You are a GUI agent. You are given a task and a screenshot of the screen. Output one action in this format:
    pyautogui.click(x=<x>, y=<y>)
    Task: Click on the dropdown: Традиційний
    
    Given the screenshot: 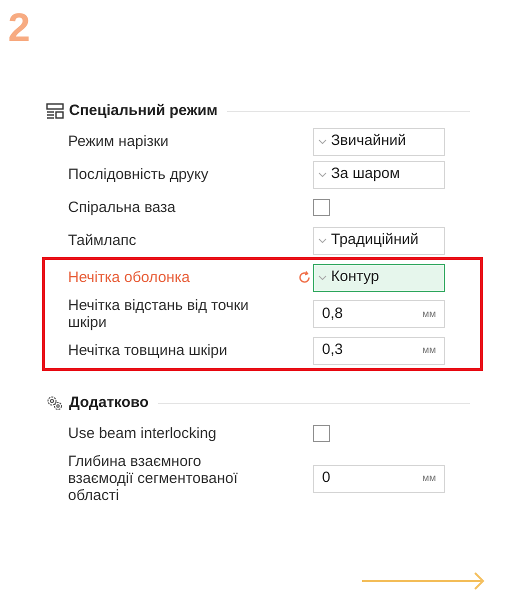 What is the action you would take?
    pyautogui.click(x=379, y=240)
    